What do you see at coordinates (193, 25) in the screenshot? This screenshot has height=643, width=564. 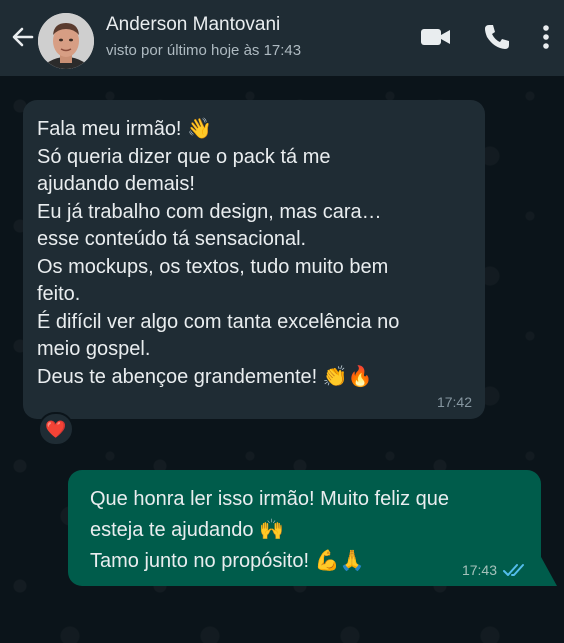 I see `contact-name: Anderson Mantovani` at bounding box center [193, 25].